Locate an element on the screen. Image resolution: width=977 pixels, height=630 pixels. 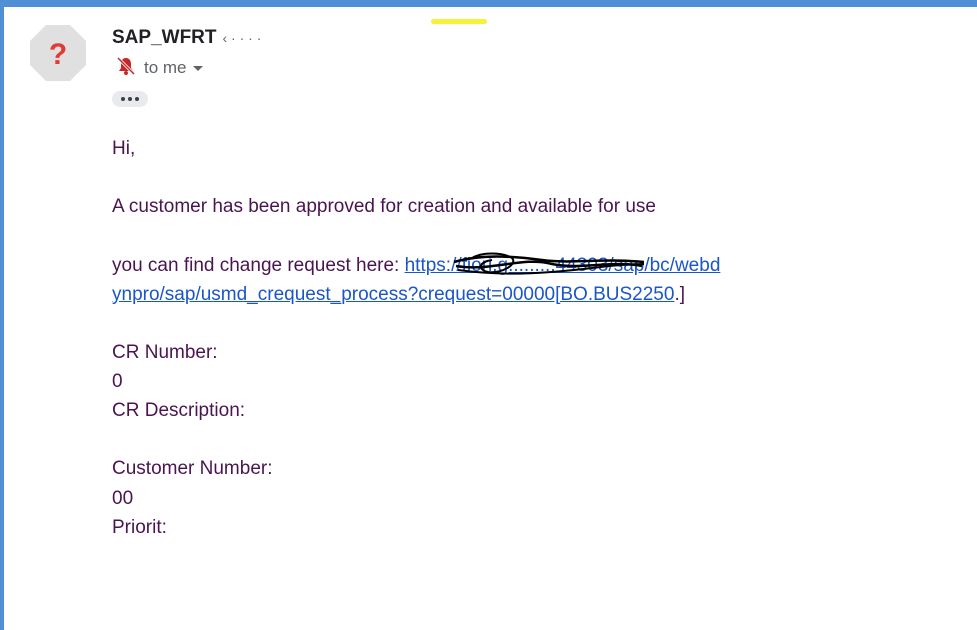
priority-label: Priorit: is located at coordinates (139, 527).